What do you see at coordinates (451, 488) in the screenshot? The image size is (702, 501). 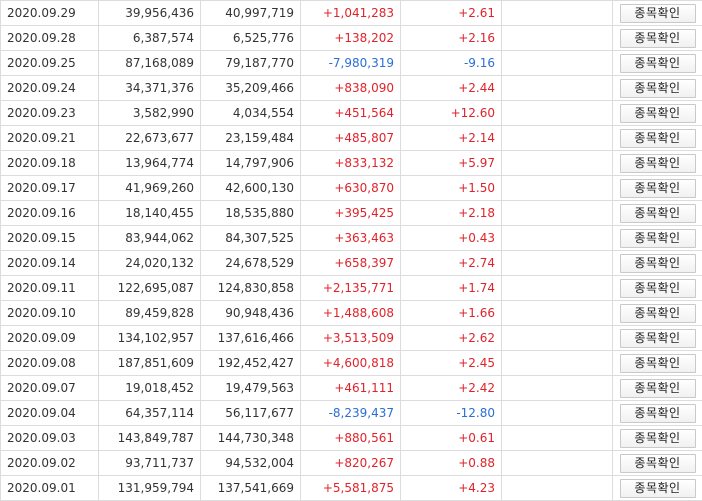 I see `rate-cell: +4.23` at bounding box center [451, 488].